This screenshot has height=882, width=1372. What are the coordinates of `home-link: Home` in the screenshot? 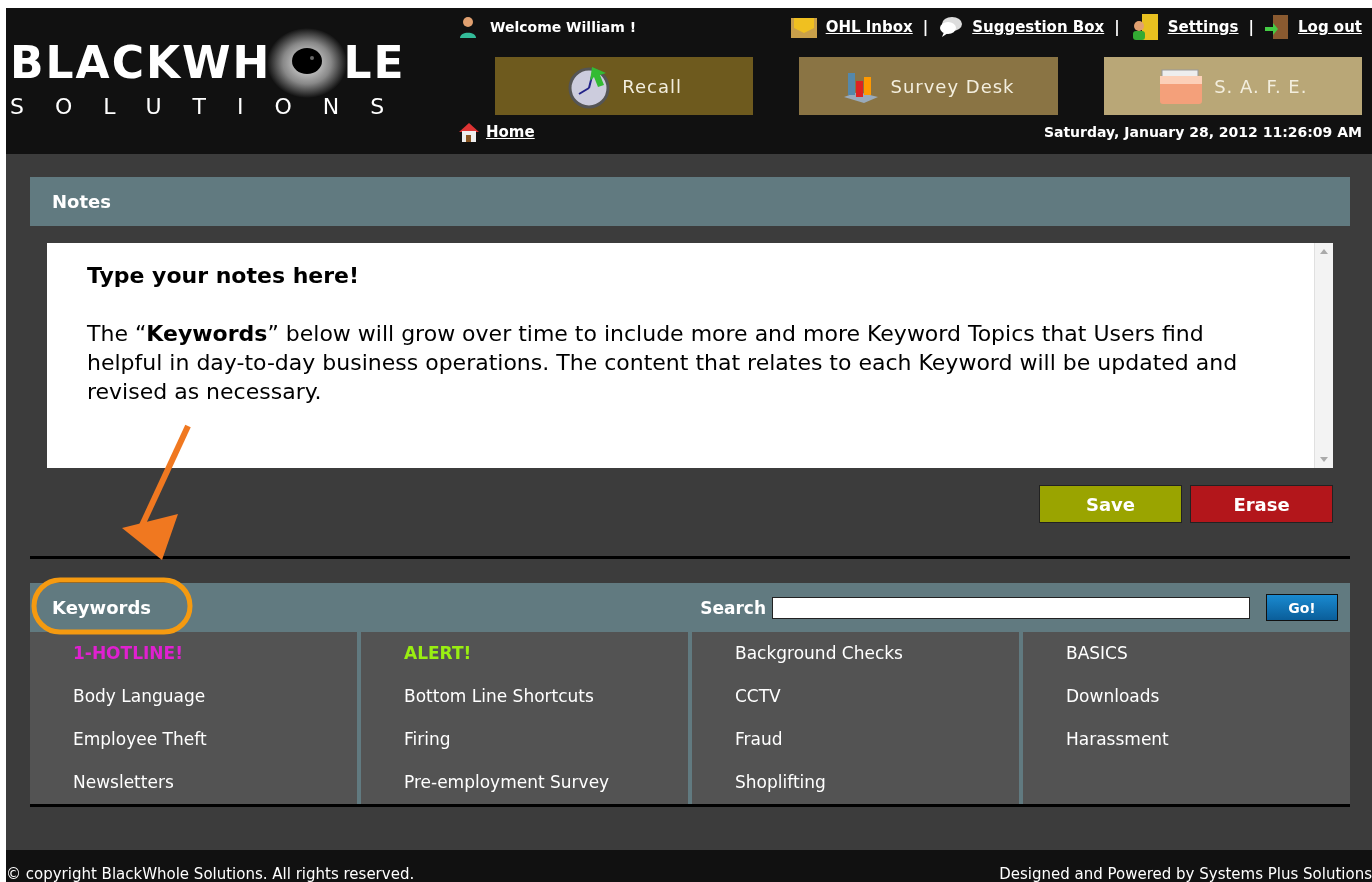 It's located at (510, 132).